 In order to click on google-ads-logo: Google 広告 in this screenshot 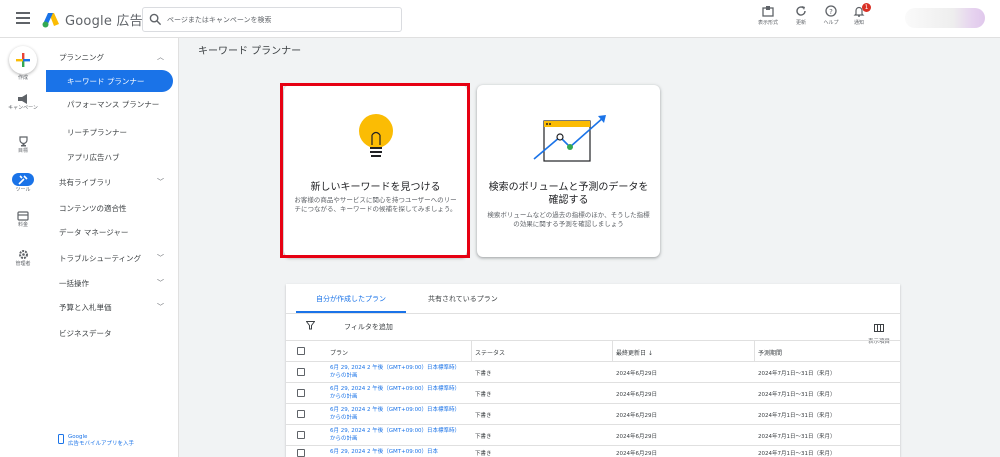, I will do `click(92, 19)`.